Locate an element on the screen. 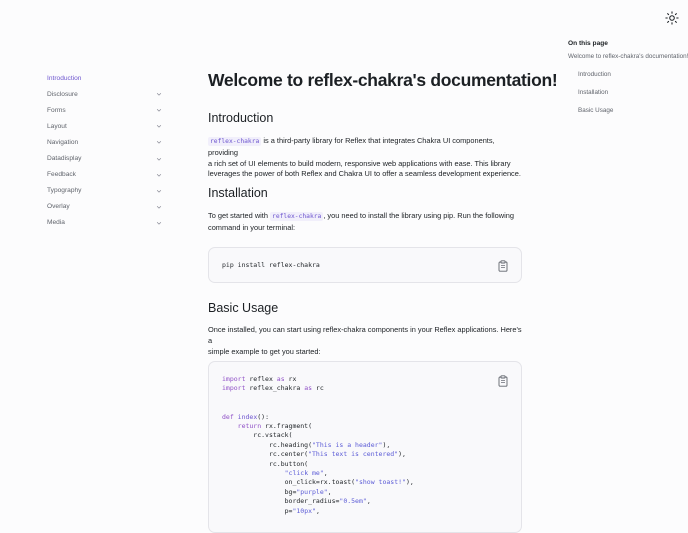 This screenshot has width=688, height=533. sidebar-item-media: Media is located at coordinates (104, 223).